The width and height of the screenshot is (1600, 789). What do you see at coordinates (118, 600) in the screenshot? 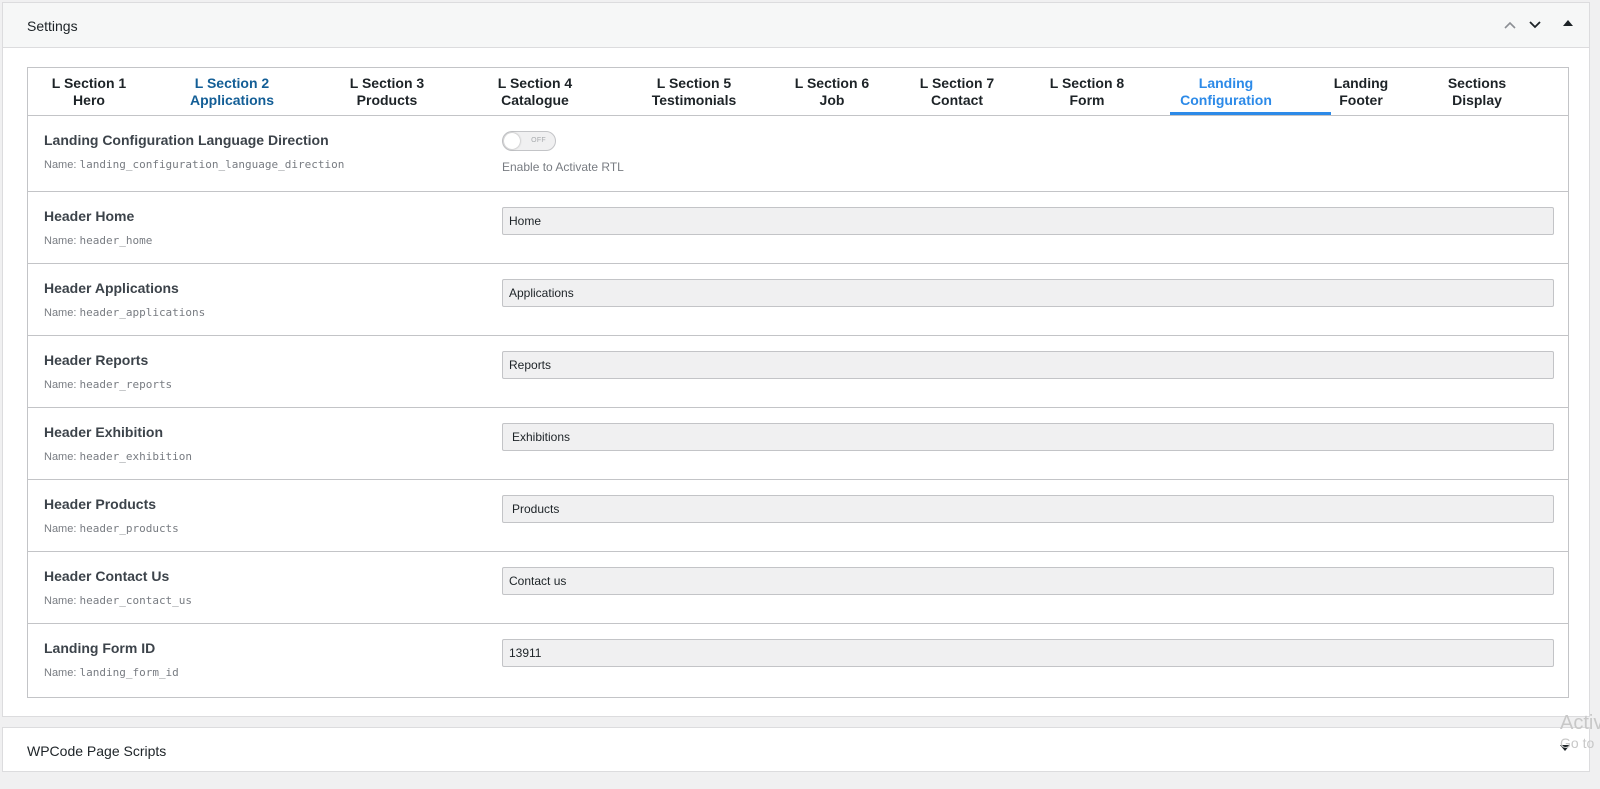
I see `setting-name: Name: header_contact_us` at bounding box center [118, 600].